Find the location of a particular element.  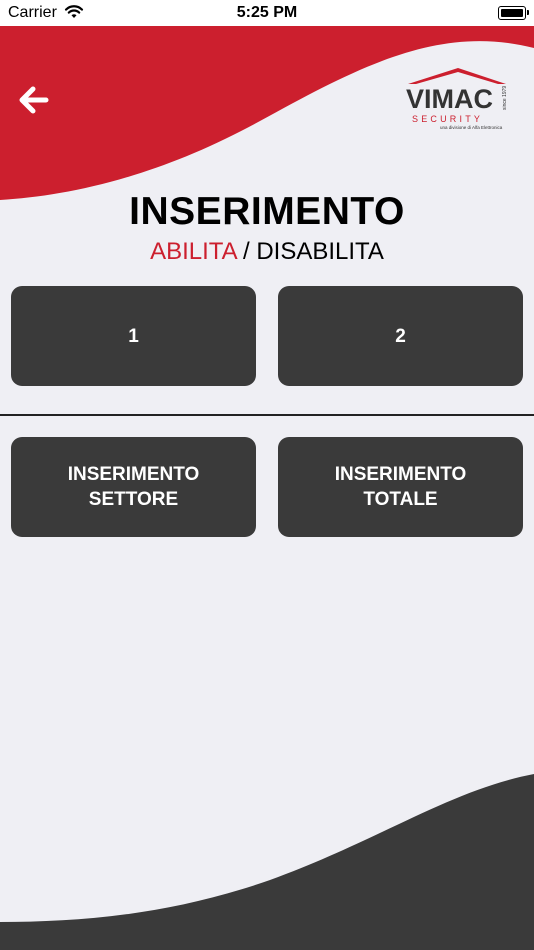

totale-line2: TOTALE is located at coordinates (400, 499).